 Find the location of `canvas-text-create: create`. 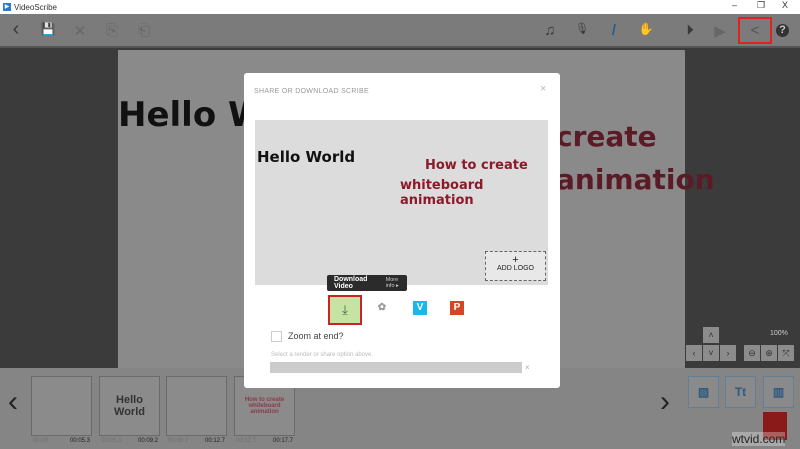

canvas-text-create: create is located at coordinates (606, 136).